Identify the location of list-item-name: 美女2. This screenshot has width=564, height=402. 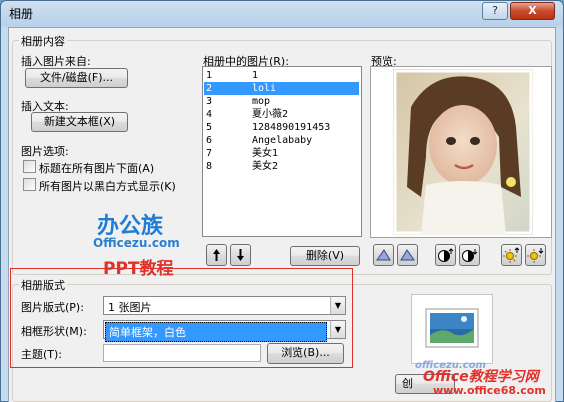
(265, 166).